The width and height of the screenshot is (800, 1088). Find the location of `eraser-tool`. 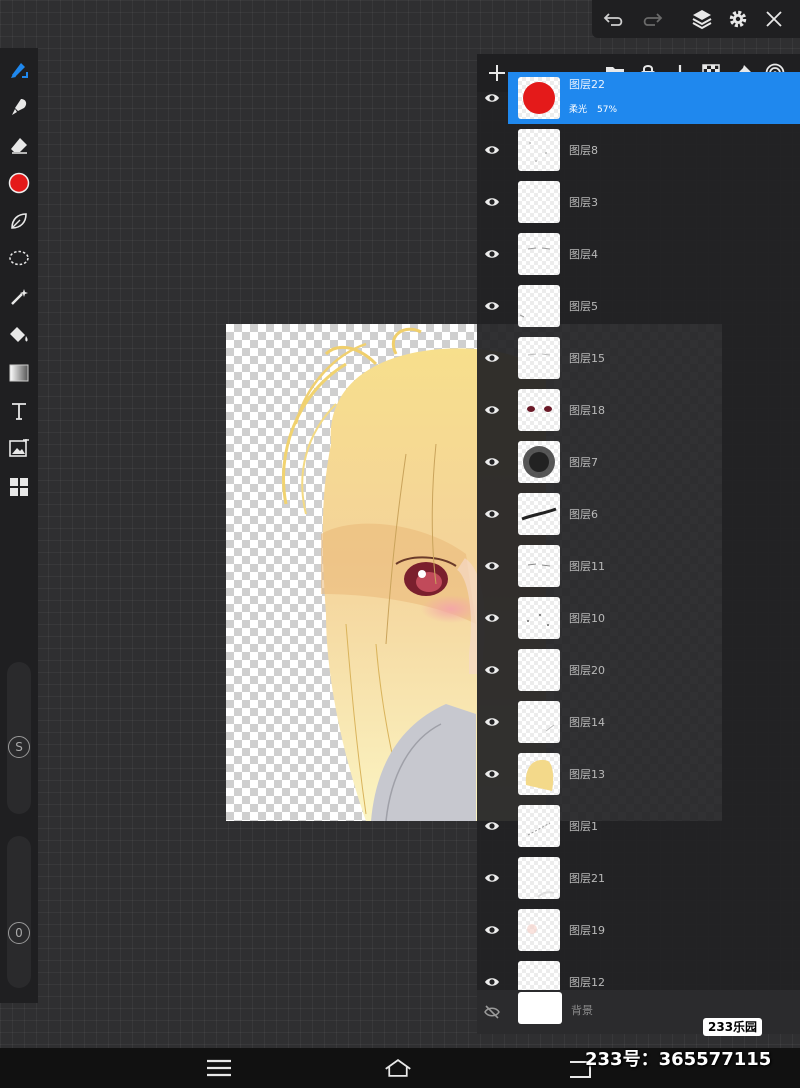

eraser-tool is located at coordinates (19, 145).